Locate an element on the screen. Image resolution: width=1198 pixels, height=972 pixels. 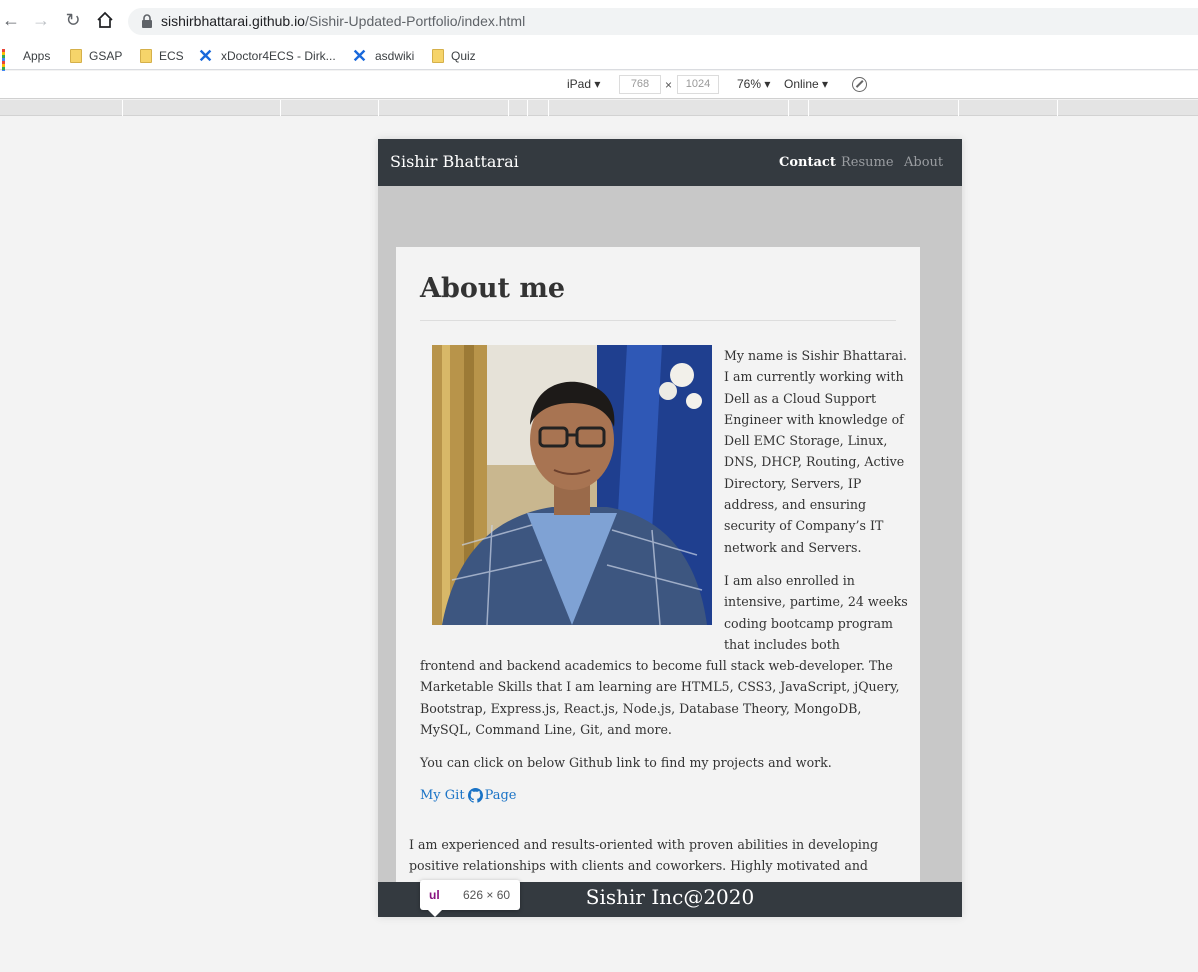
nav-about: About is located at coordinates (923, 162).